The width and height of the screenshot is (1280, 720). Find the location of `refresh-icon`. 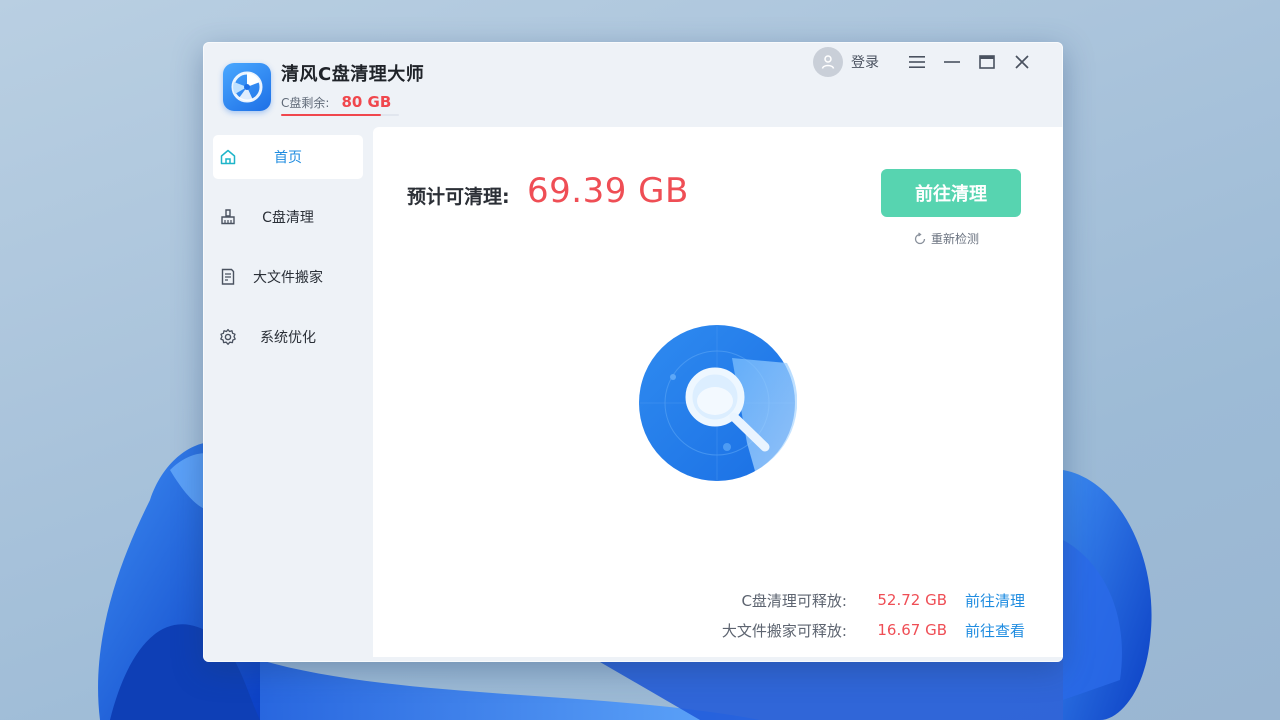

refresh-icon is located at coordinates (920, 237).